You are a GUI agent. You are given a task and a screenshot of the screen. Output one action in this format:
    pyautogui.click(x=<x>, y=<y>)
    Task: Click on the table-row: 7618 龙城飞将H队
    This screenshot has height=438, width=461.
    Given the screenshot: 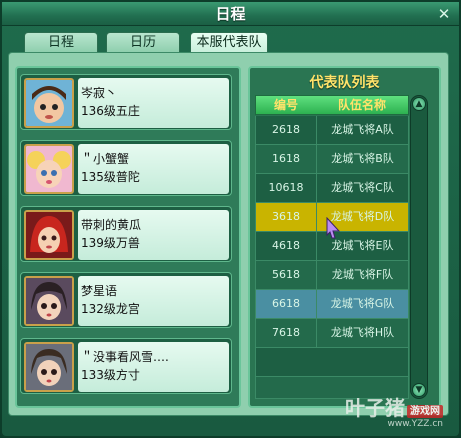 What is the action you would take?
    pyautogui.click(x=332, y=333)
    